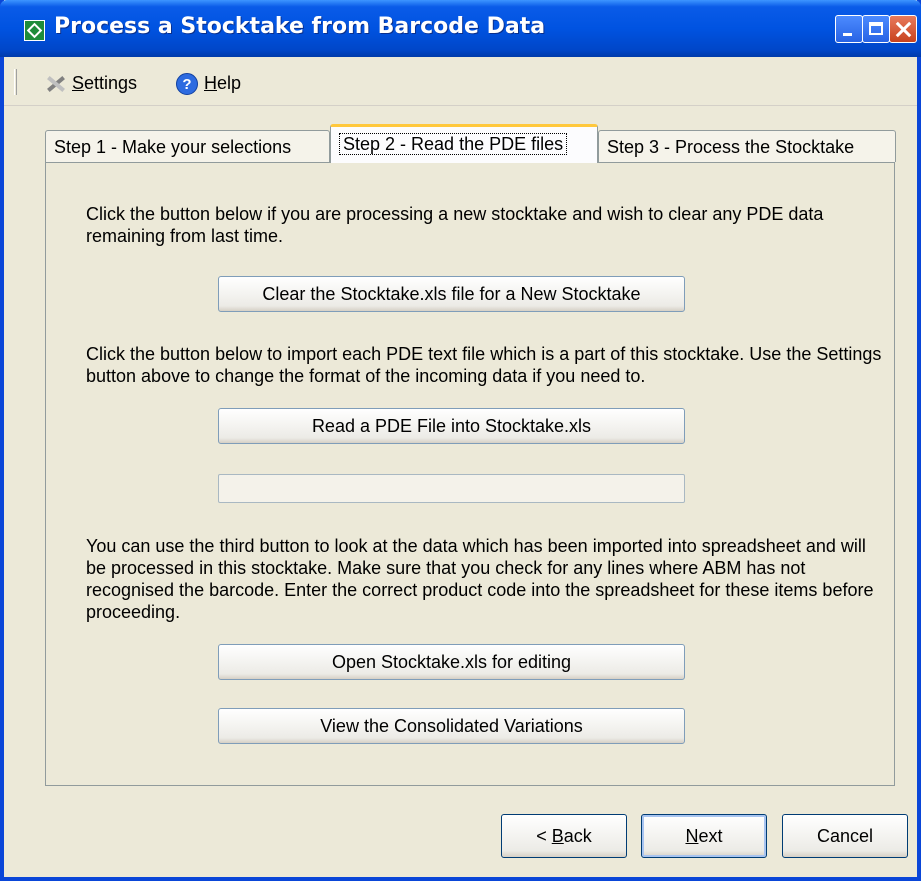 This screenshot has height=881, width=921. Describe the element at coordinates (451, 726) in the screenshot. I see `view-variations-button: View the Consolidated Variations` at that location.